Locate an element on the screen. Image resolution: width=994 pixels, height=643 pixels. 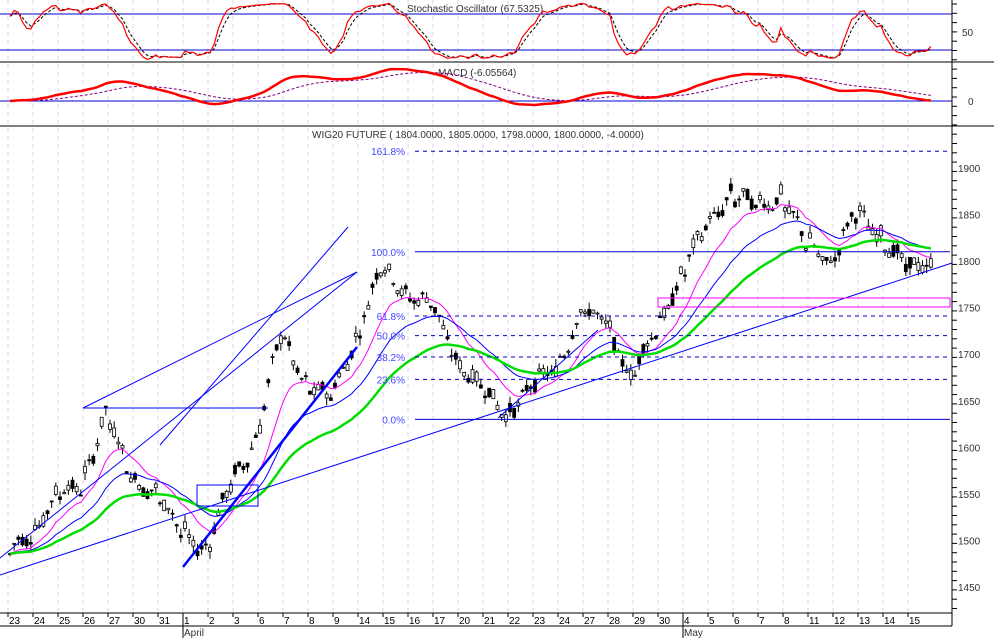
price-tick-label: 1550 is located at coordinates (969, 495).